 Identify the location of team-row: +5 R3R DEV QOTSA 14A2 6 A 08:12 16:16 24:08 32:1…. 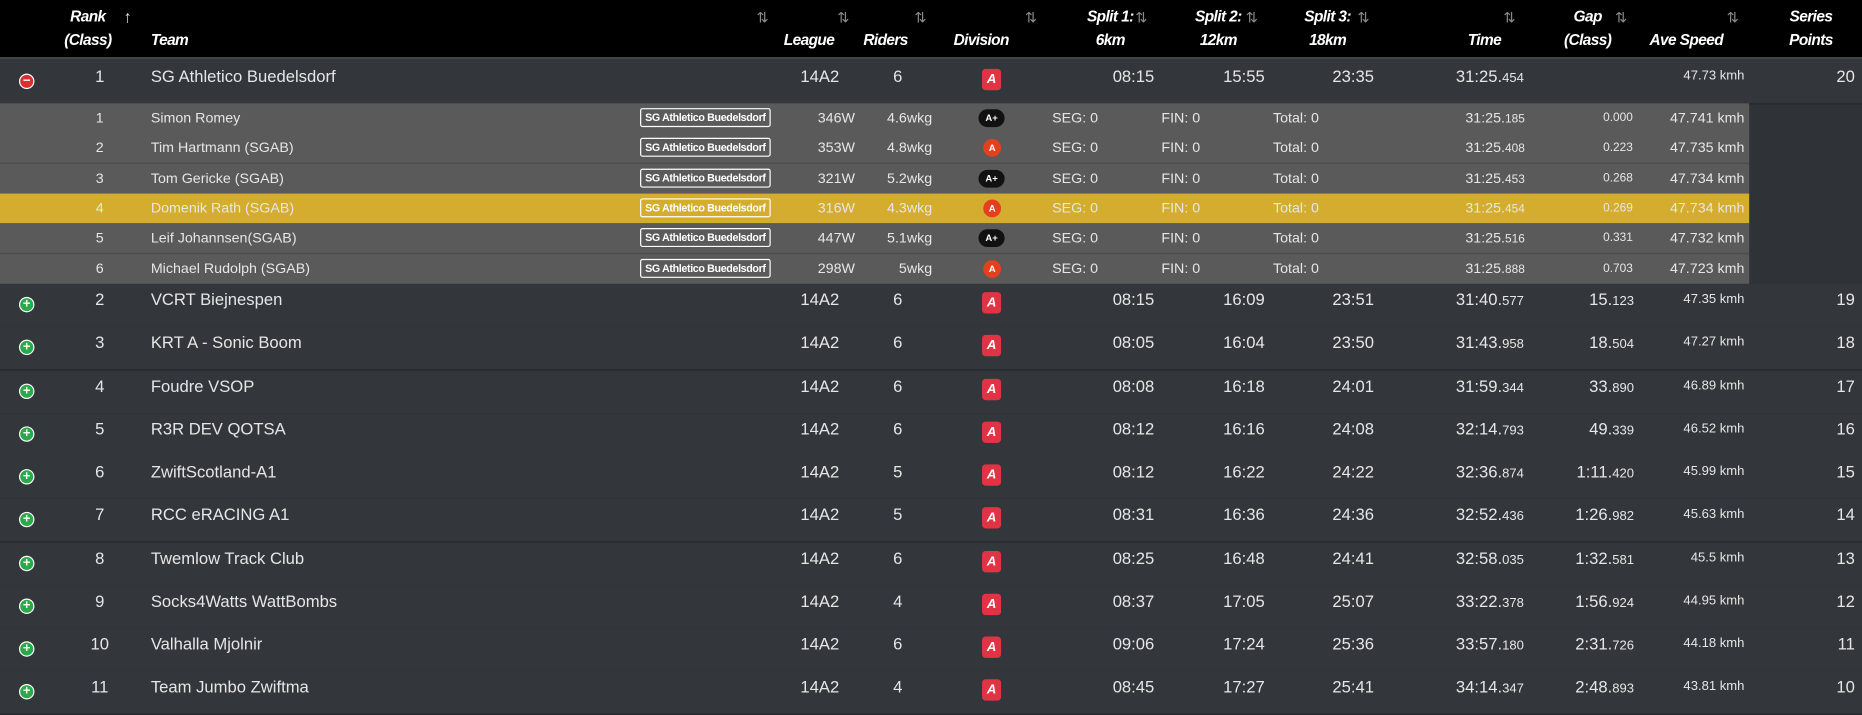
(931, 434).